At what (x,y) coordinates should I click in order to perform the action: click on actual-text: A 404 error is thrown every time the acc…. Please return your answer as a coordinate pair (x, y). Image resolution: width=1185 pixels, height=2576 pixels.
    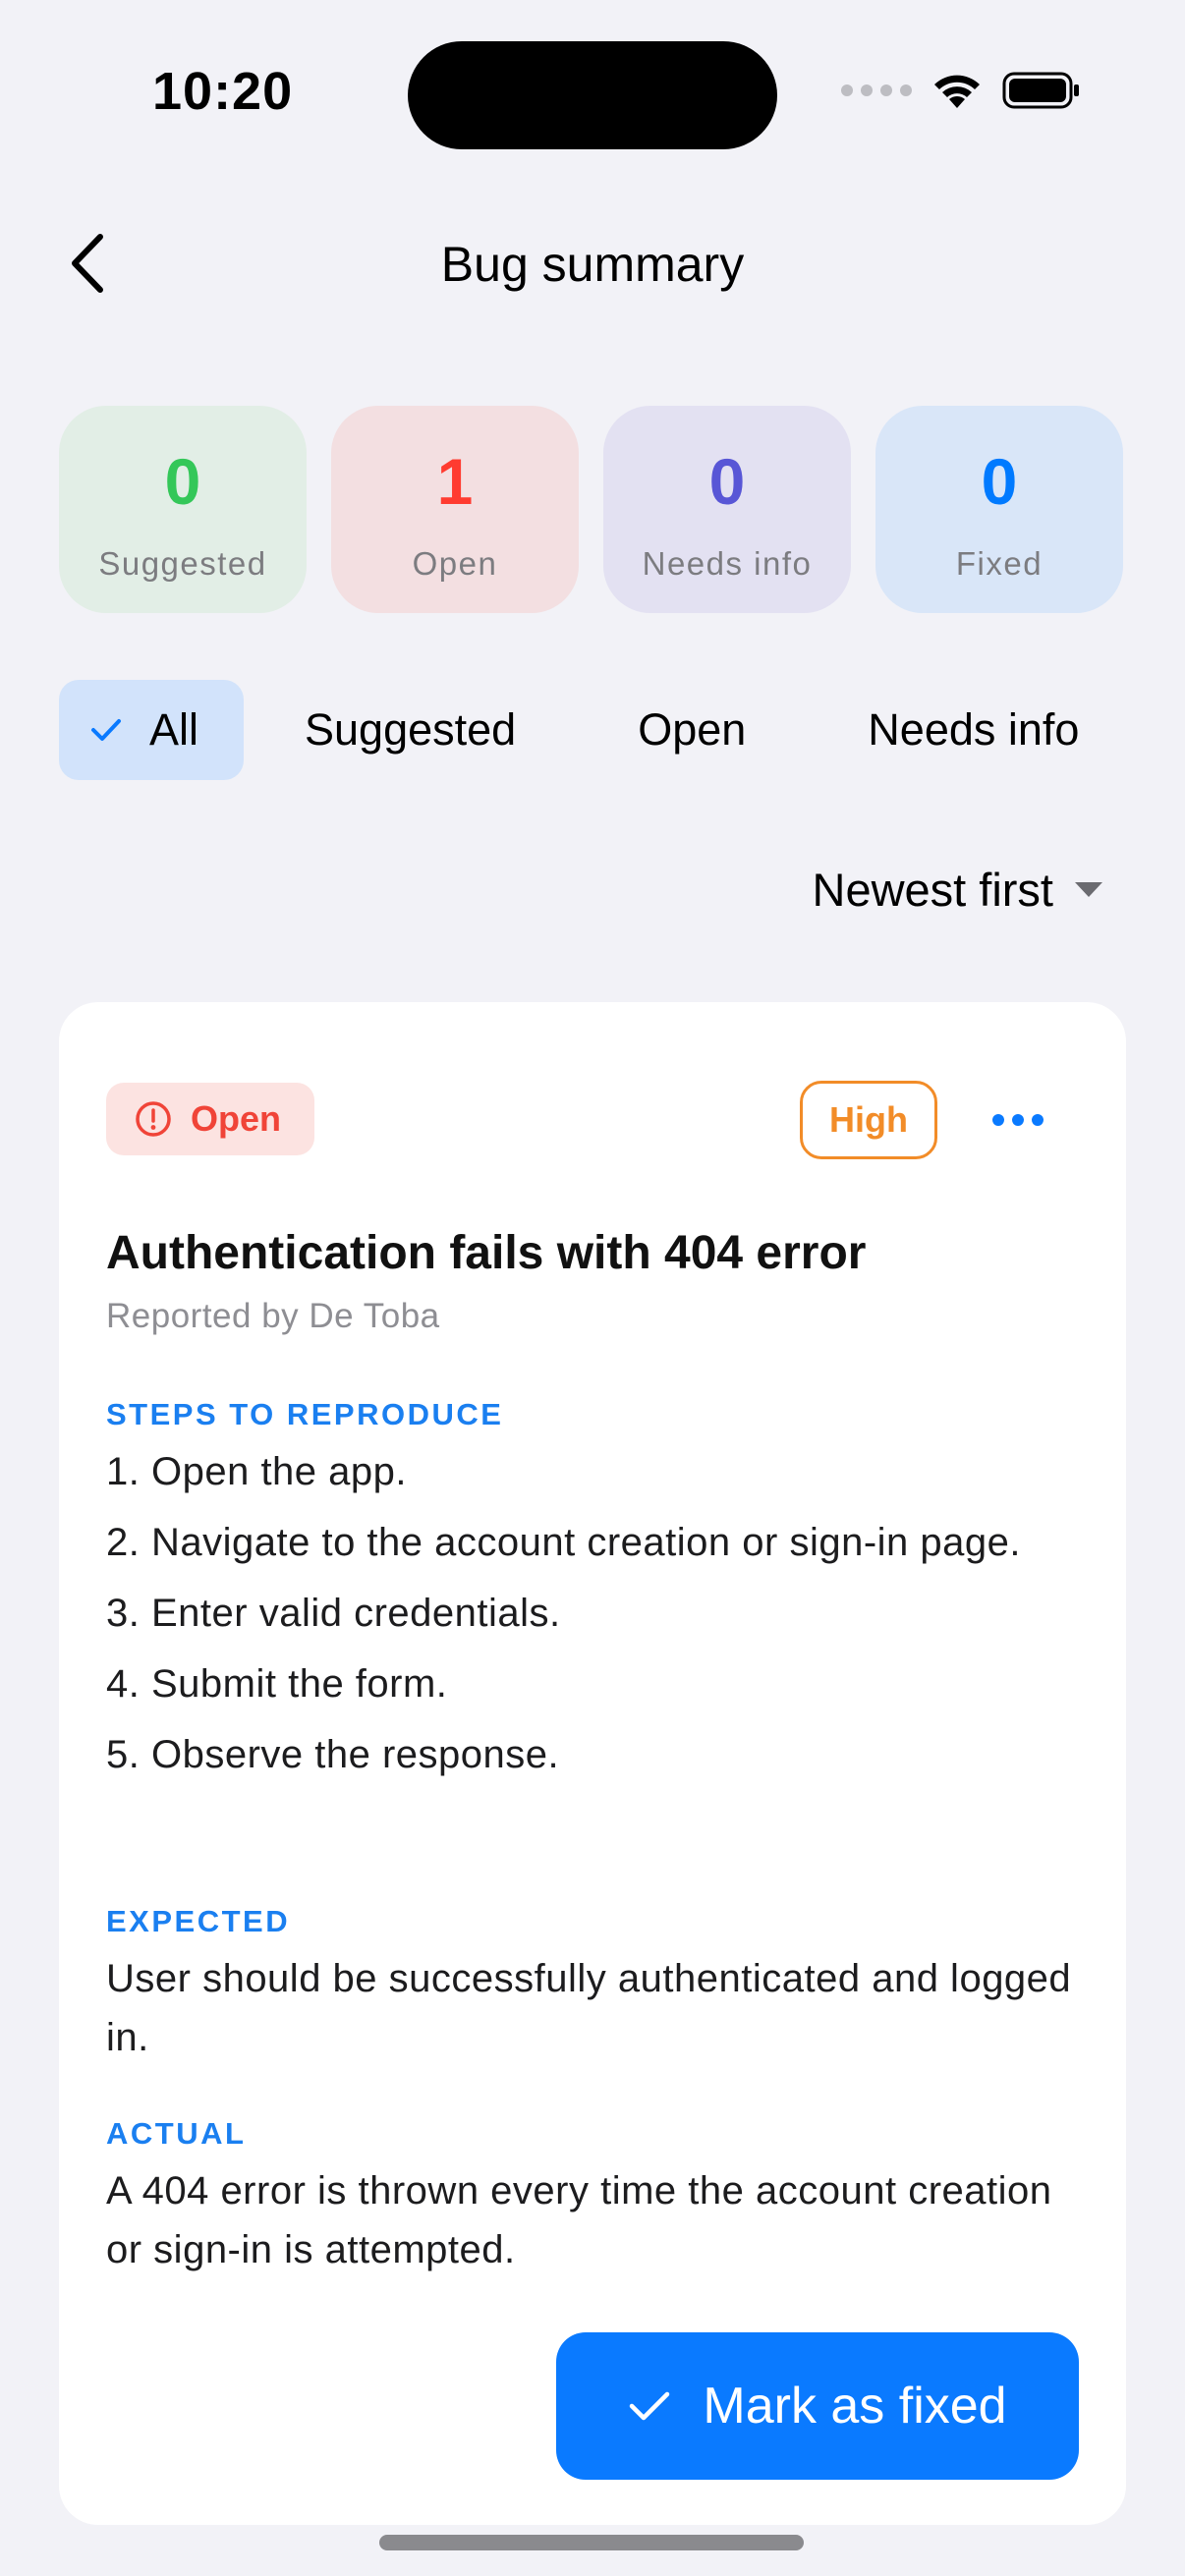
    Looking at the image, I should click on (579, 2220).